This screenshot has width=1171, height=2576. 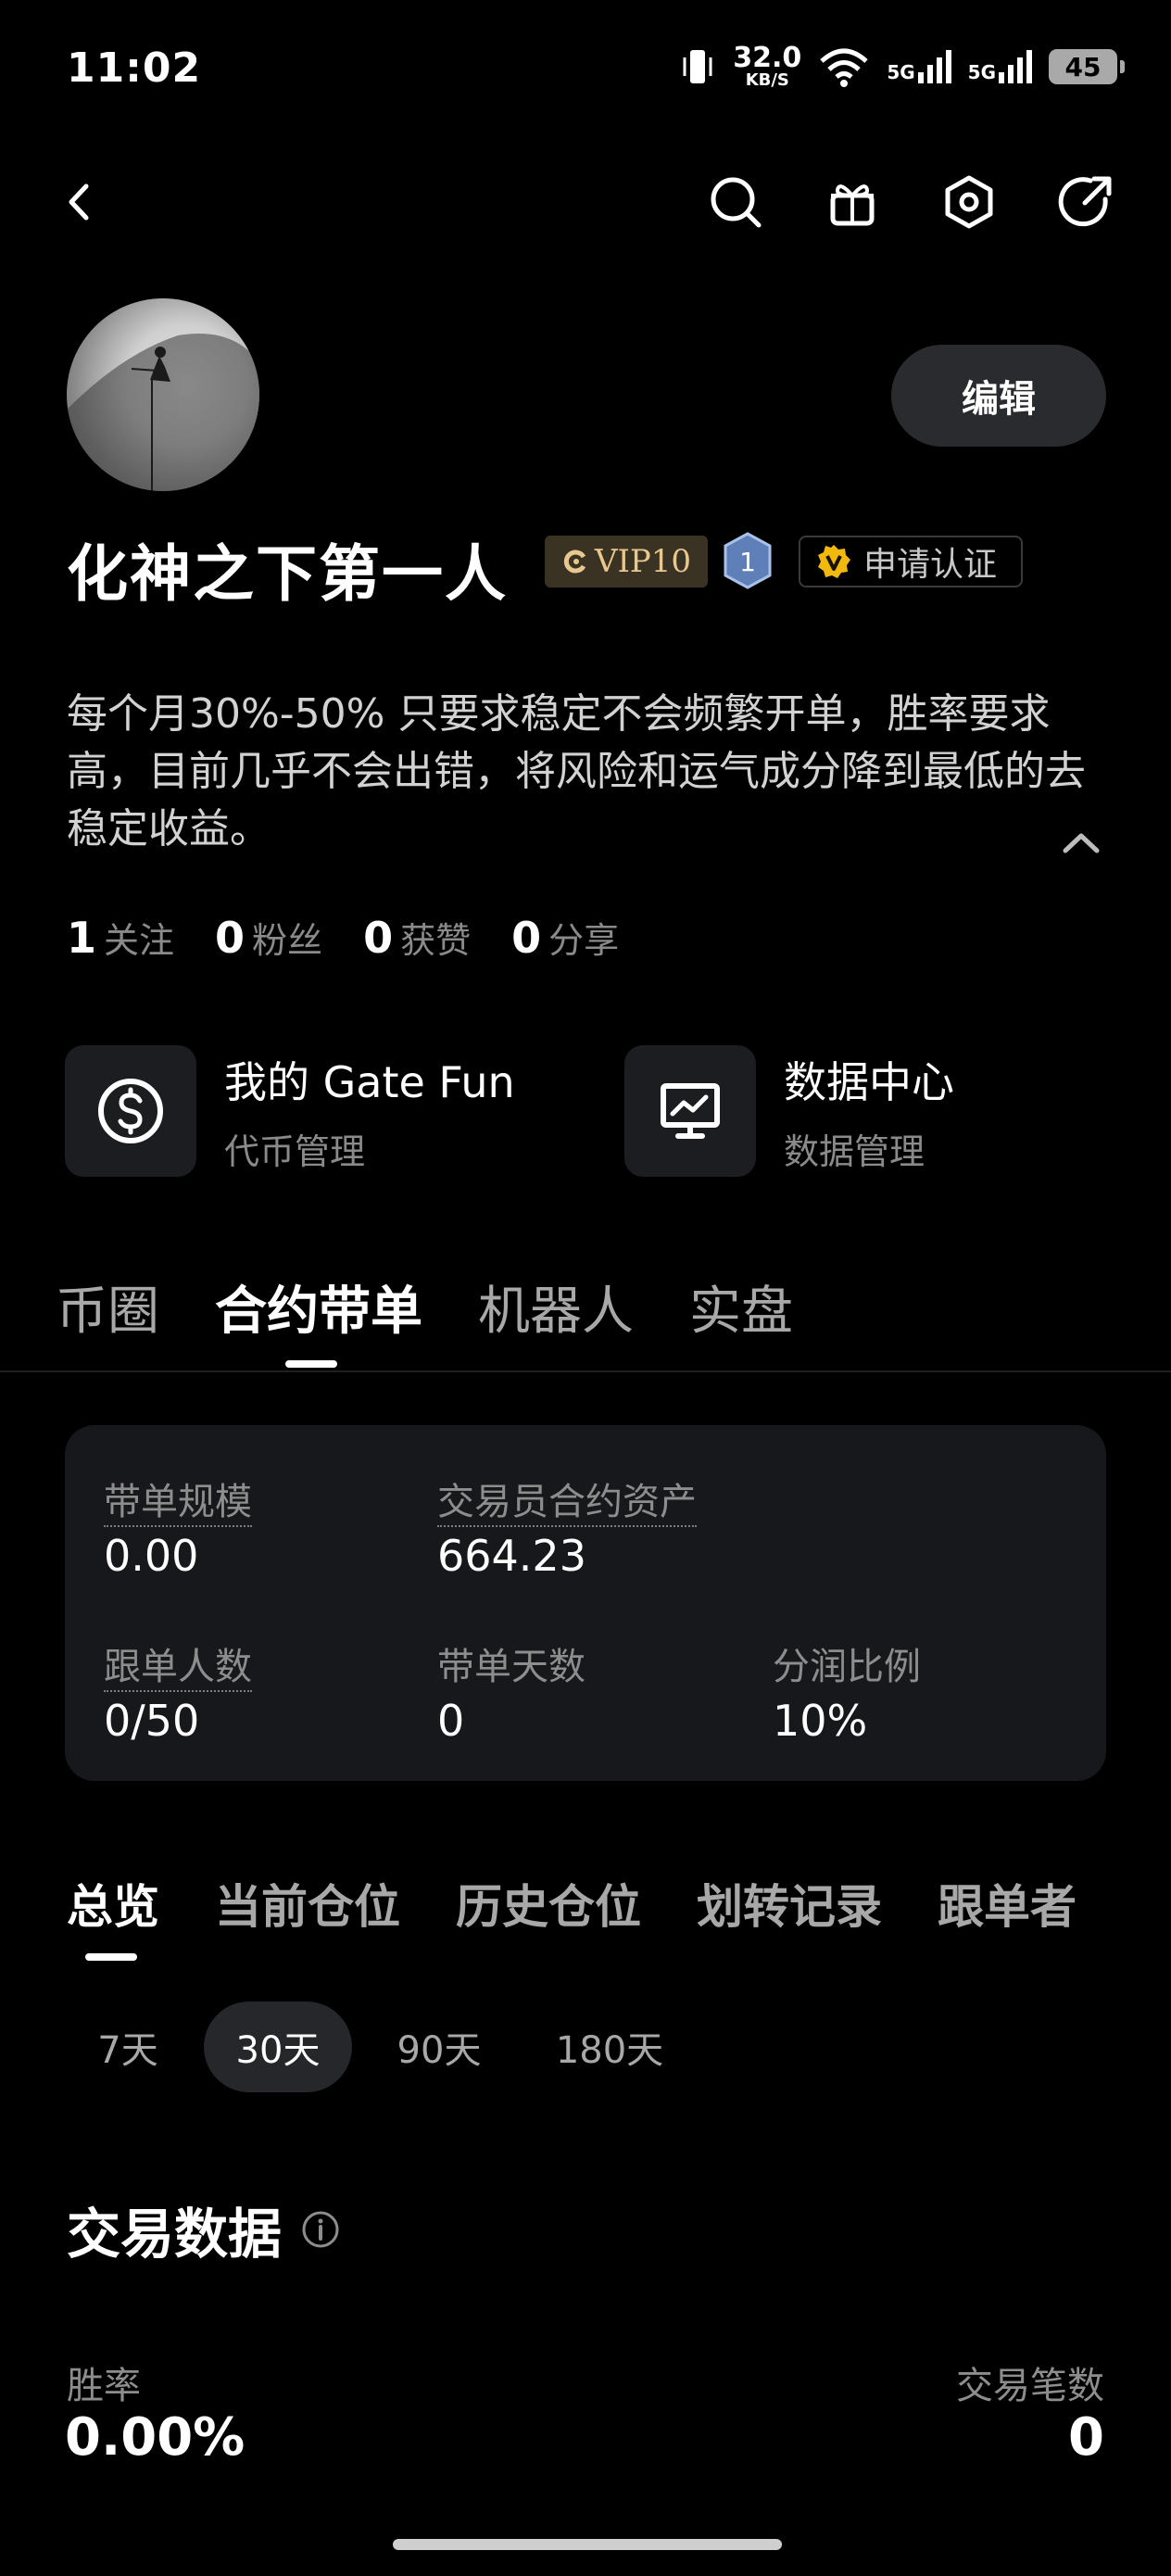 I want to click on assets-label: 交易员合约资产, so click(x=567, y=1504).